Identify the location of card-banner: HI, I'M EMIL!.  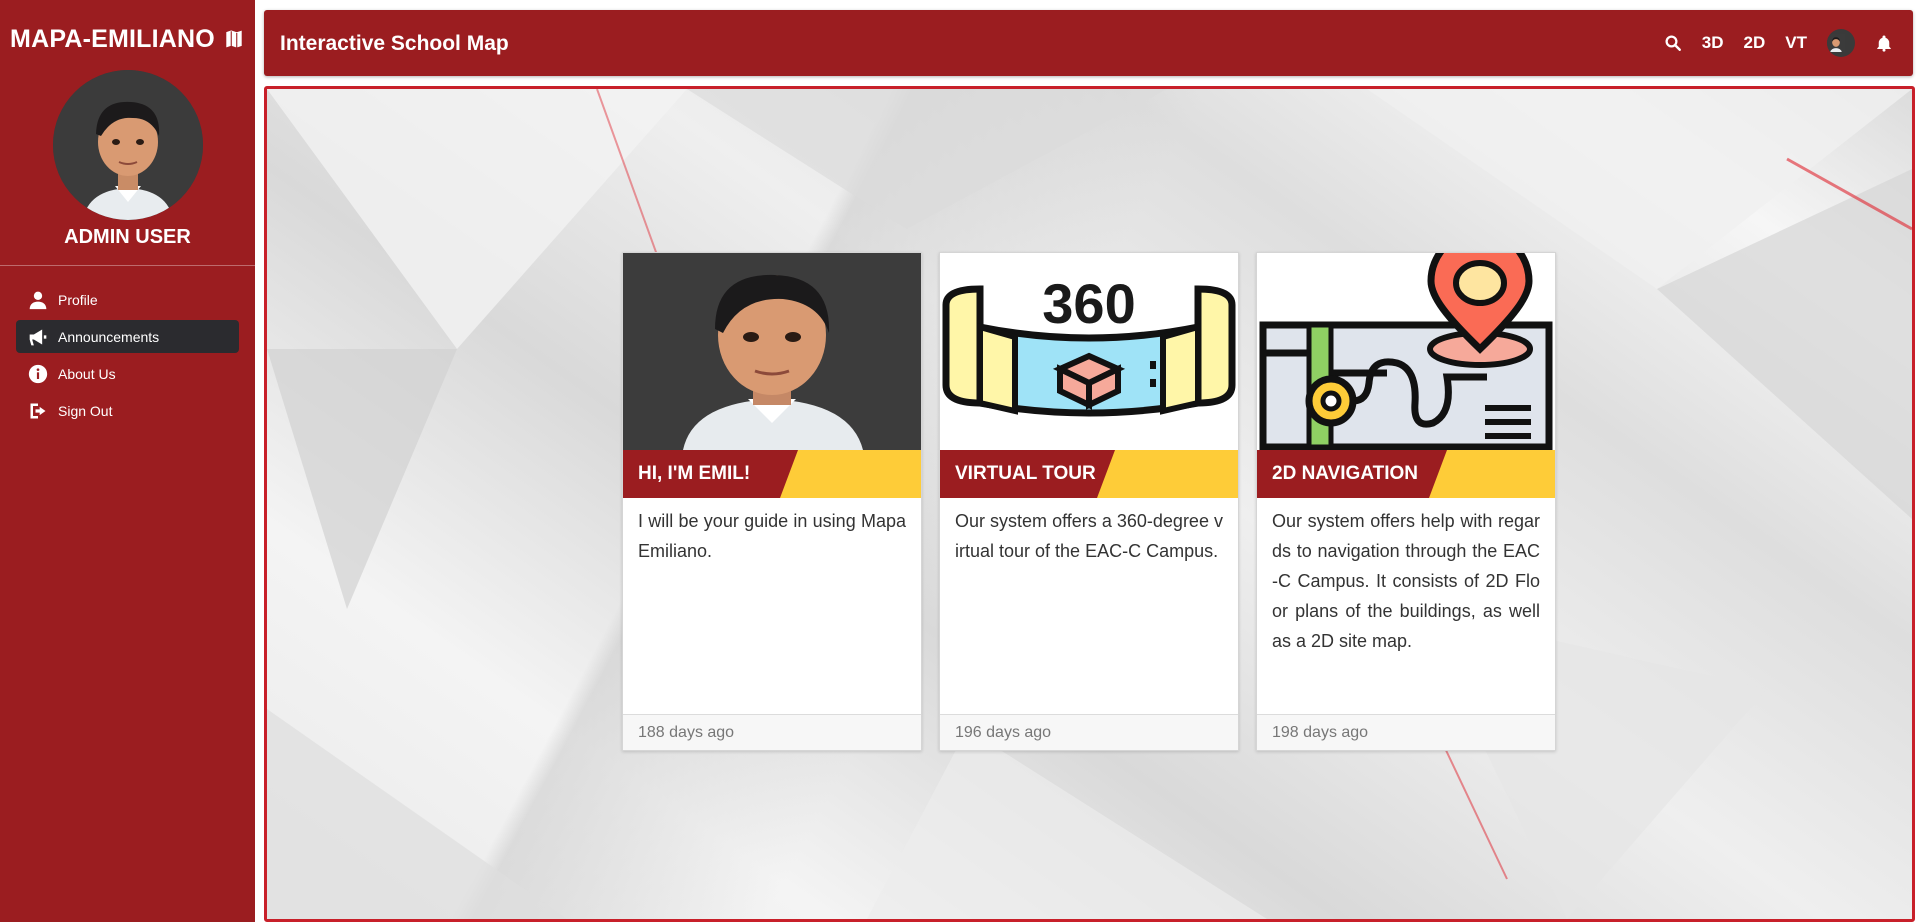
(772, 474).